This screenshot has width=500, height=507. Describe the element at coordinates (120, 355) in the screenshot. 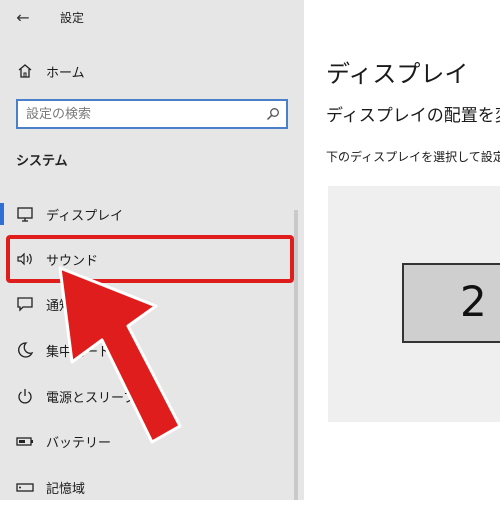

I see `annotation-arrow-icon` at that location.